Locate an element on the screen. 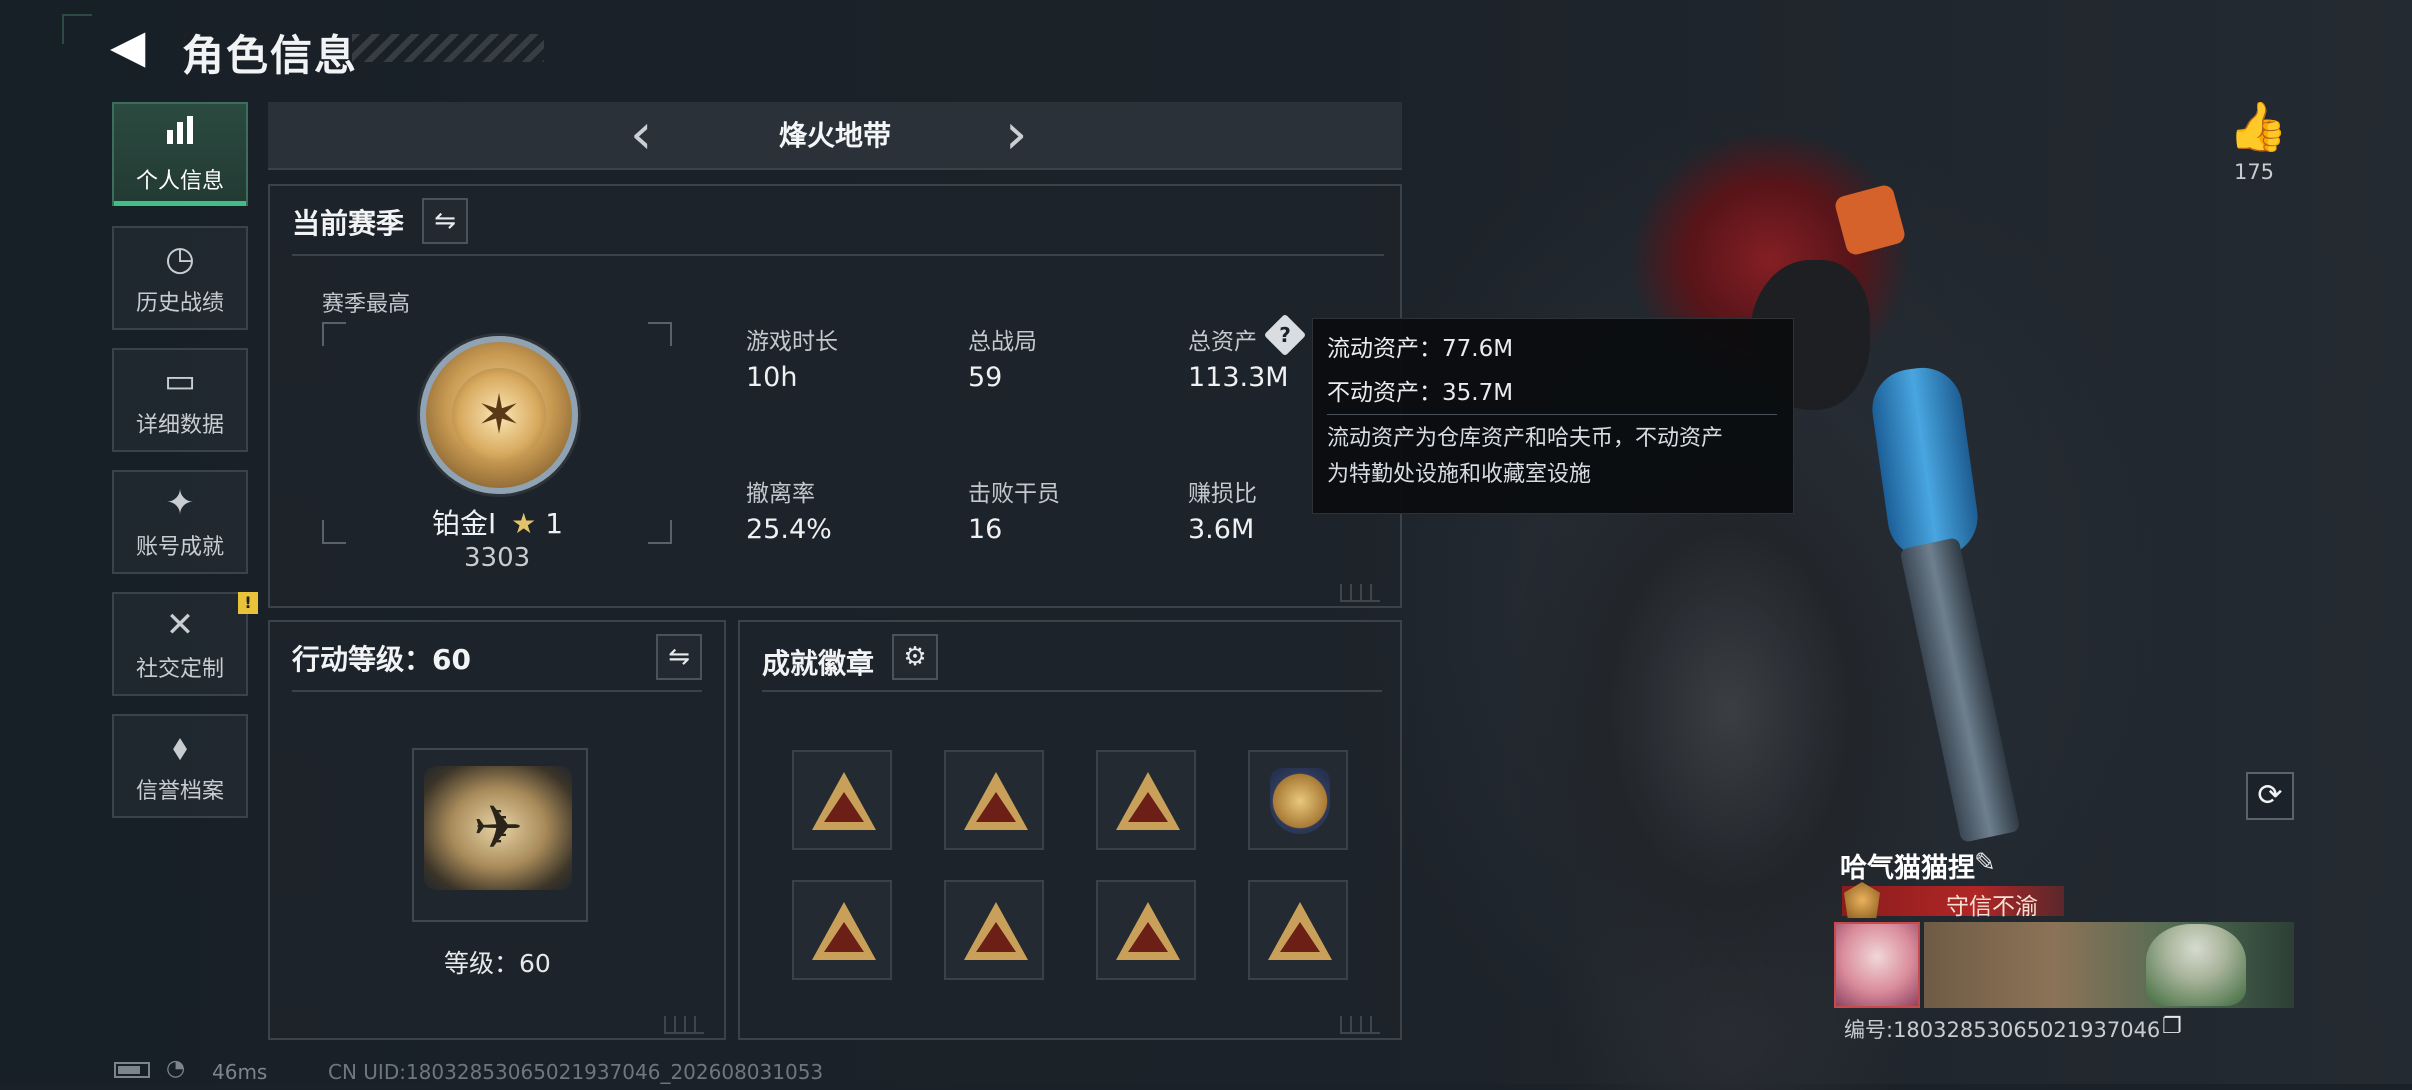  sidebar-item-history: ◷ 历史战绩 is located at coordinates (180, 278).